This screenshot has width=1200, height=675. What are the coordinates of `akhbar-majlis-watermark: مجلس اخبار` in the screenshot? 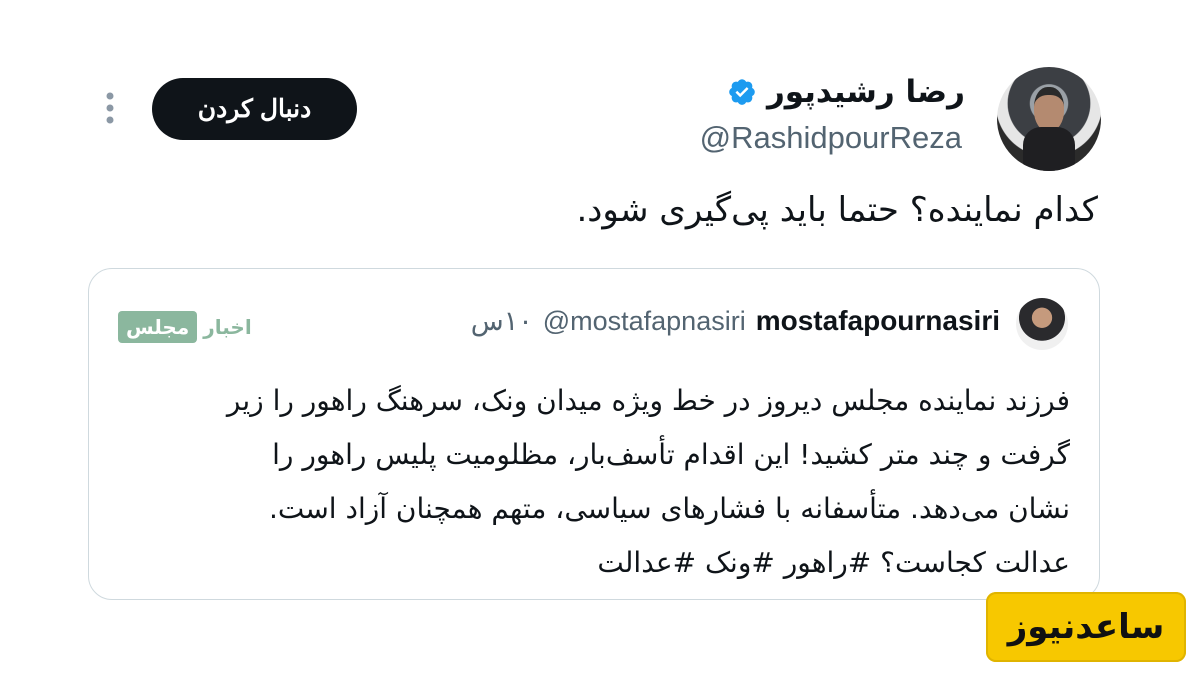 It's located at (188, 327).